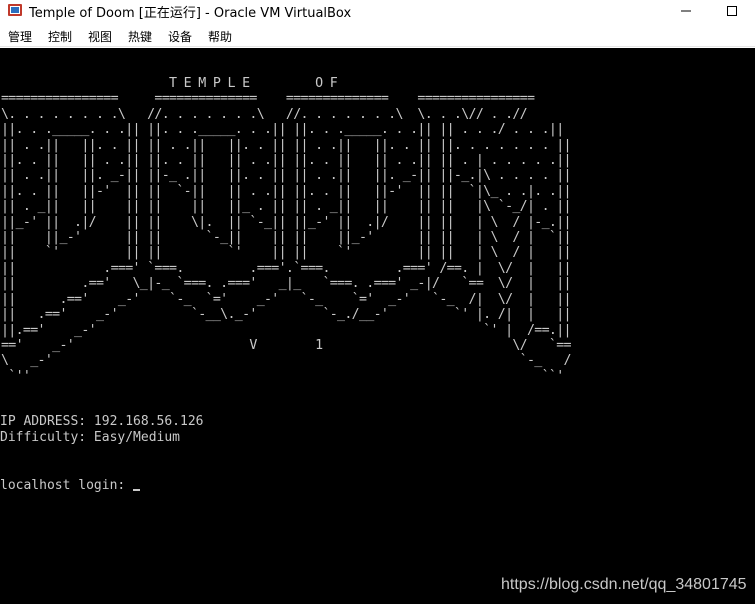 The width and height of the screenshot is (755, 604). What do you see at coordinates (100, 36) in the screenshot?
I see `menu-item-view: 视图` at bounding box center [100, 36].